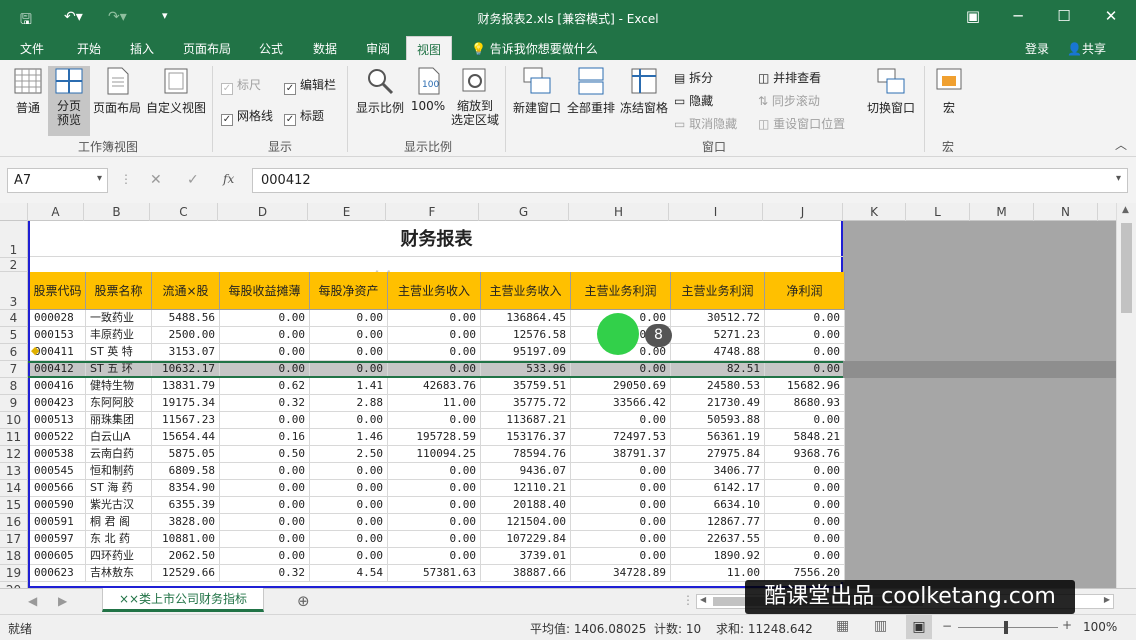  What do you see at coordinates (805, 291) in the screenshot?
I see `table-header-cell: 净利润` at bounding box center [805, 291].